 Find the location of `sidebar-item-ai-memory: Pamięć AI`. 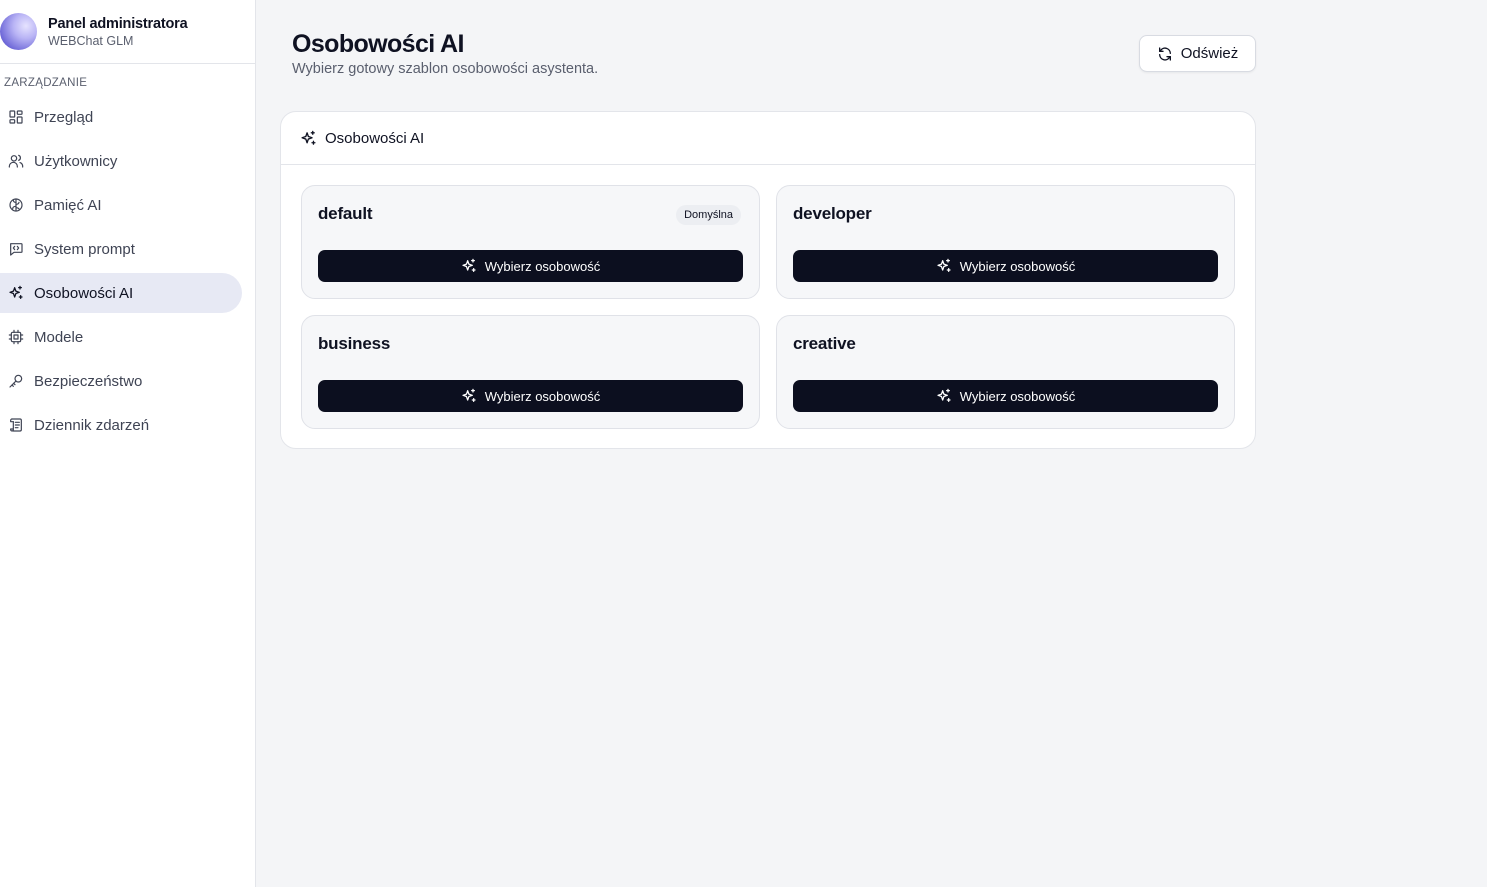

sidebar-item-ai-memory: Pamięć AI is located at coordinates (121, 205).